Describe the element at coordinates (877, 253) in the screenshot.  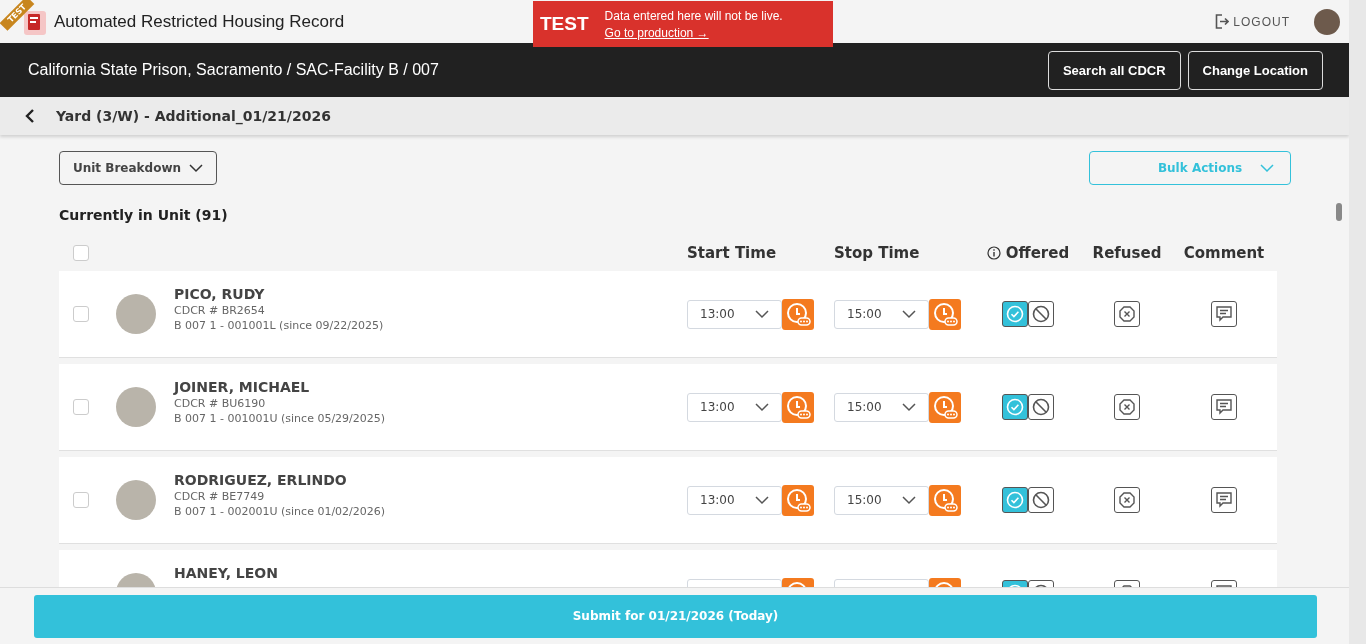
I see `column-header: Stop Time` at that location.